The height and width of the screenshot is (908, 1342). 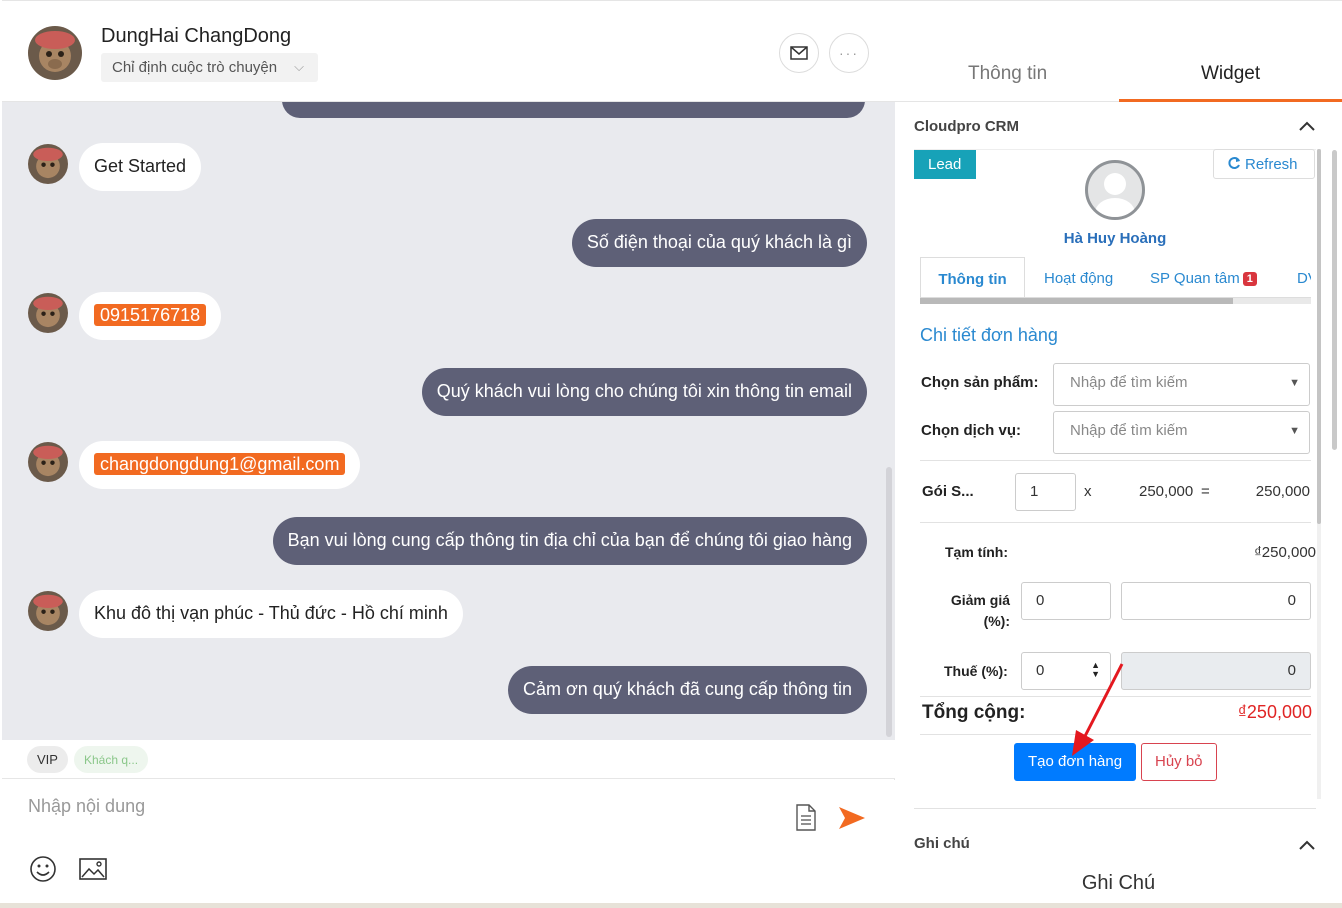 I want to click on annotation-arrow, so click(x=1098, y=709).